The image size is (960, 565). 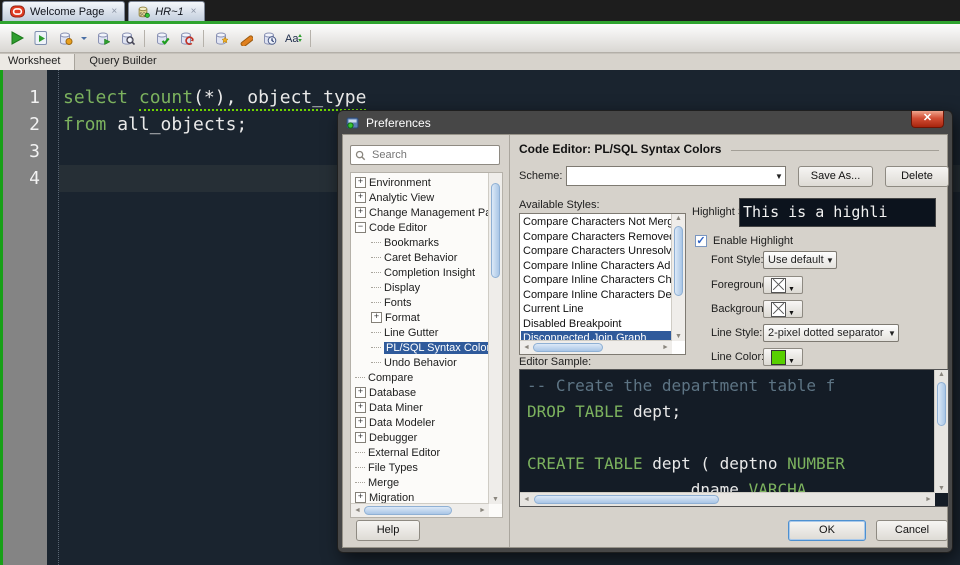 I want to click on run-script-icon, so click(x=41, y=38).